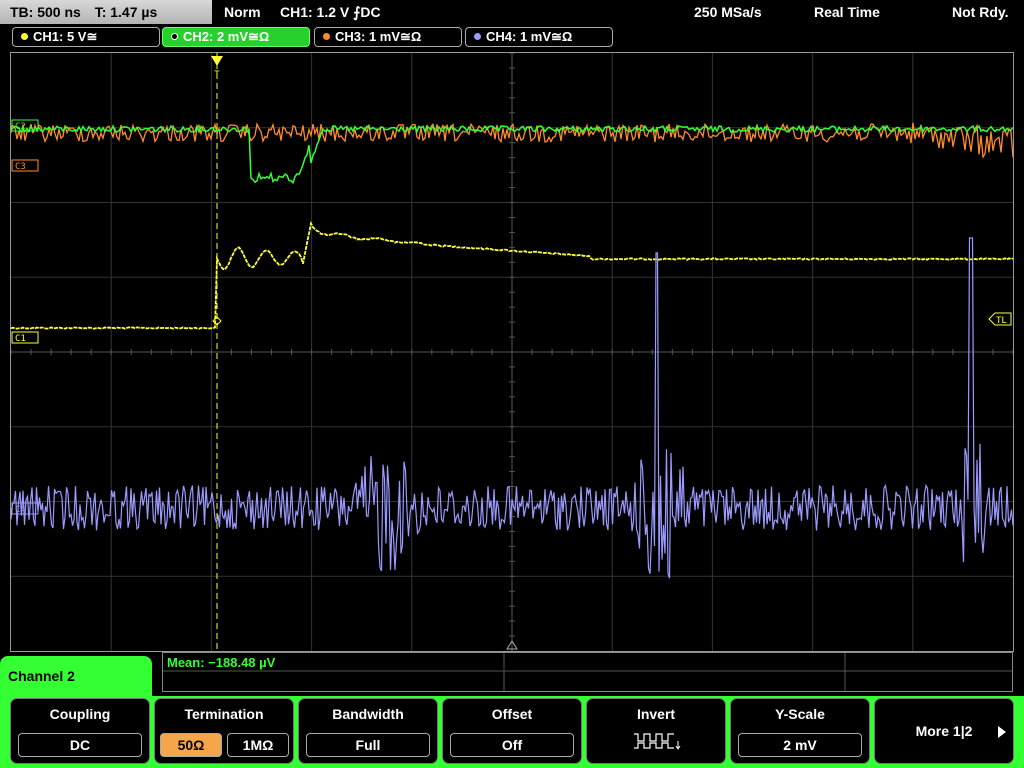  I want to click on ch4-offset-marker: C4, so click(25, 508).